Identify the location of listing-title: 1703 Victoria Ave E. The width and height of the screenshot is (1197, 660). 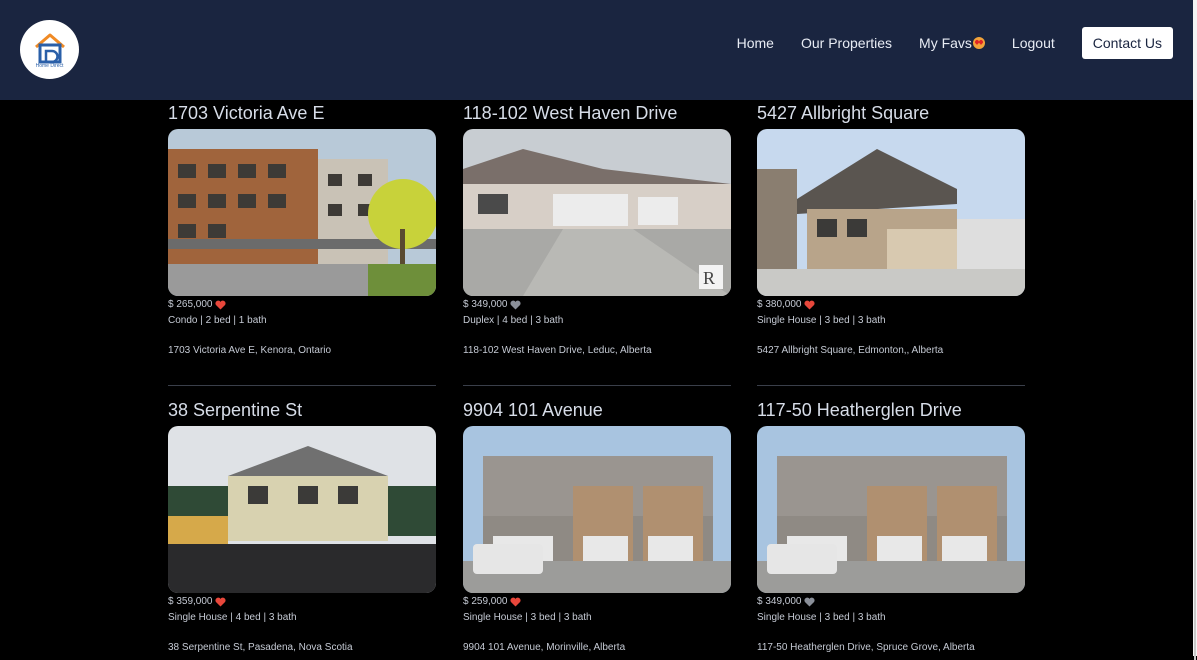
(302, 113).